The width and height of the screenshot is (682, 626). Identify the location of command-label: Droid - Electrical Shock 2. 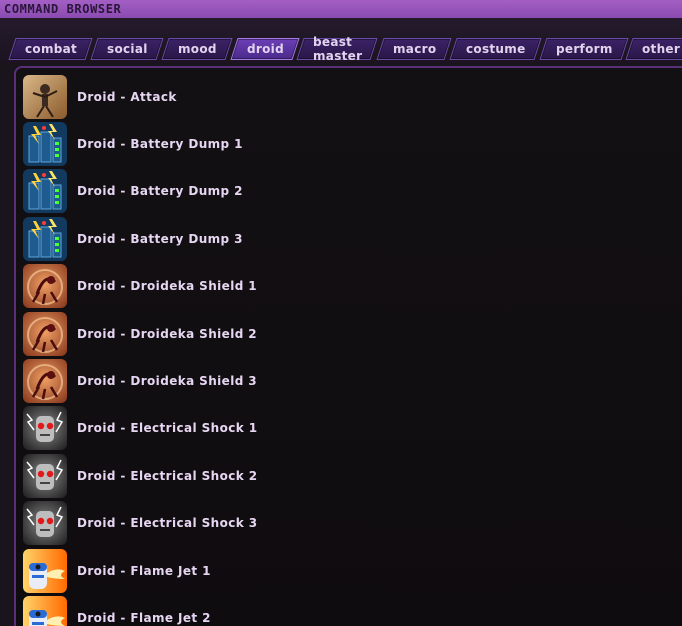
(167, 475).